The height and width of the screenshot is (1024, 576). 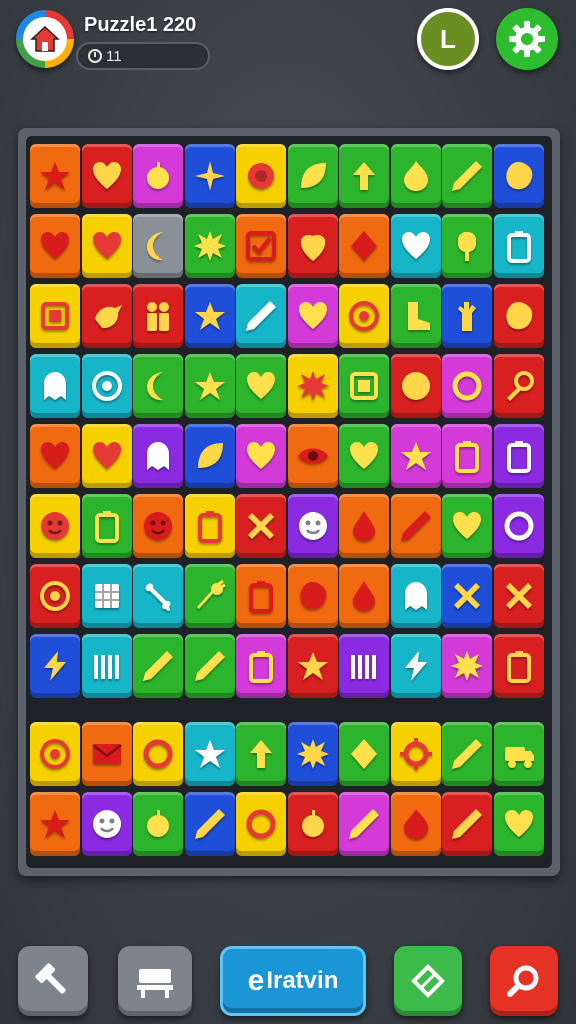 I want to click on home-button, so click(x=45, y=39).